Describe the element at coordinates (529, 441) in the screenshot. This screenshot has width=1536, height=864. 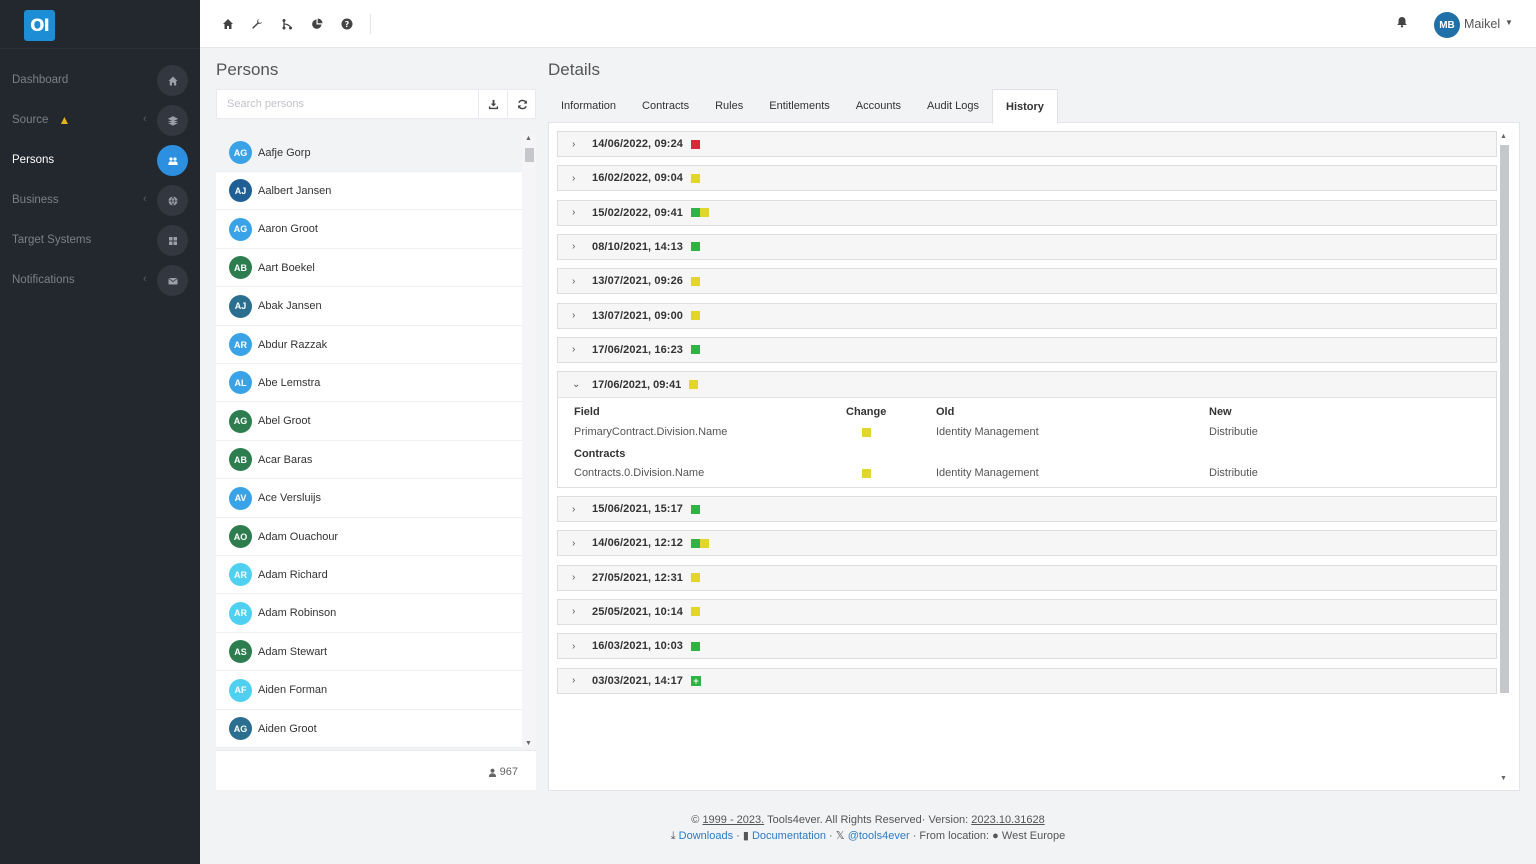
I see `persons-scrollbar: ▲ ▼` at that location.